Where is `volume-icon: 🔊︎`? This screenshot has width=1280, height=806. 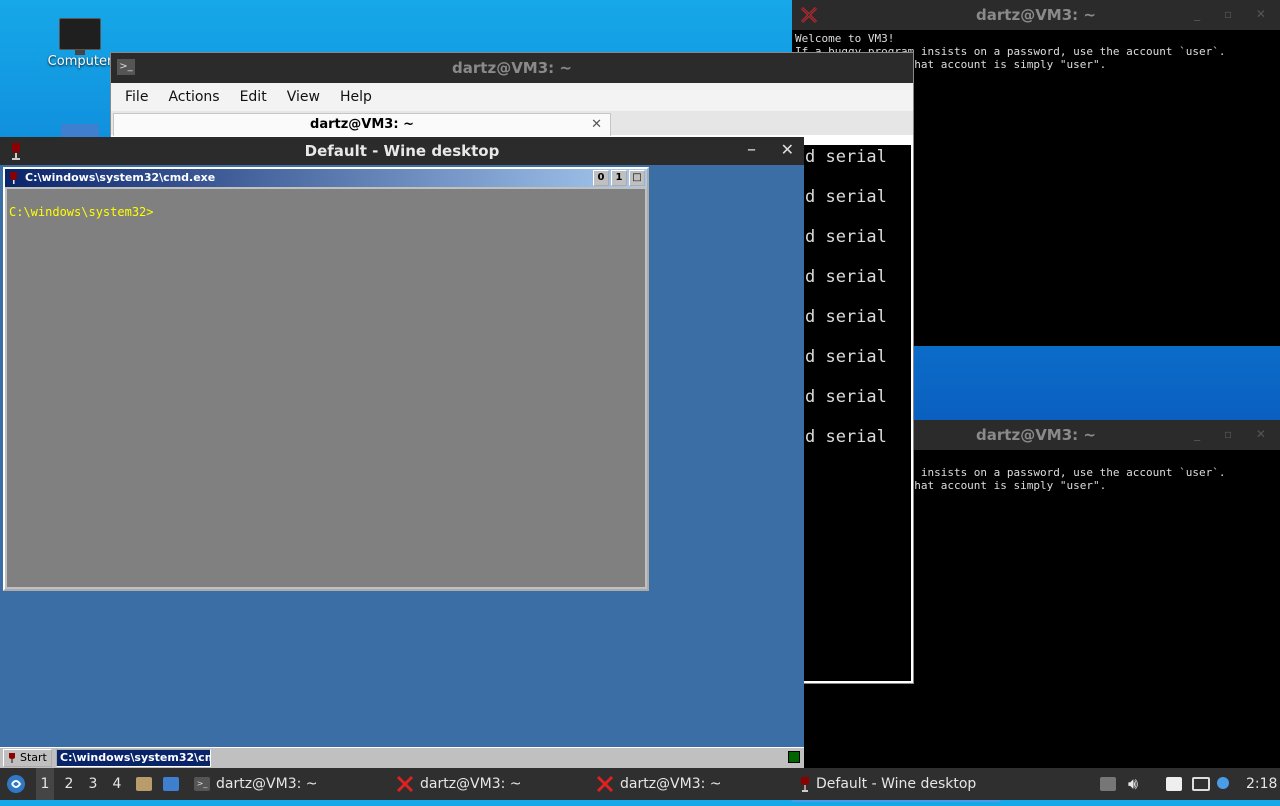 volume-icon: 🔊︎ is located at coordinates (1133, 784).